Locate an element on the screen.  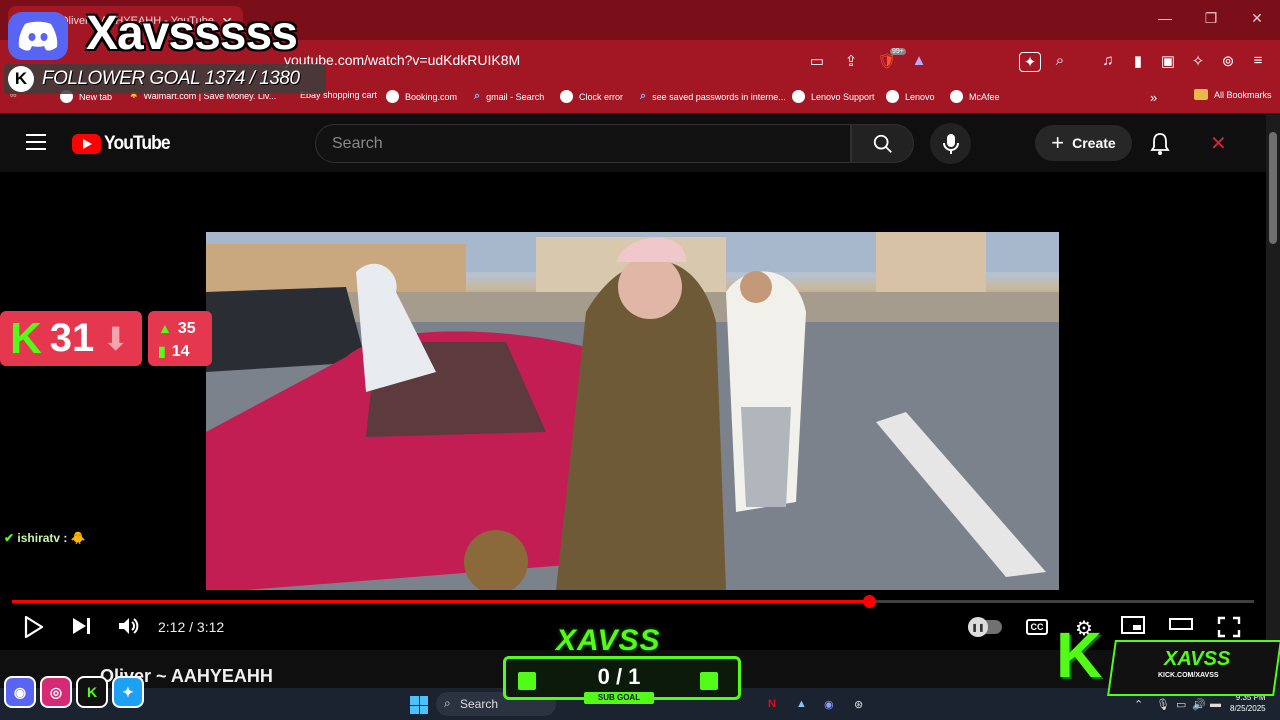
create-button: + Create is located at coordinates (1083, 143).